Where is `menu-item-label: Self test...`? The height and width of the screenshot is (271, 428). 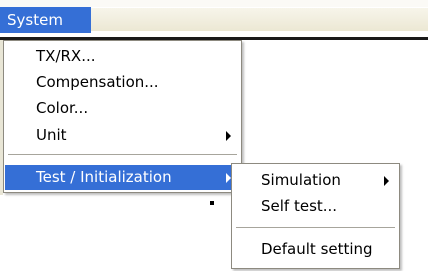 menu-item-label: Self test... is located at coordinates (299, 206).